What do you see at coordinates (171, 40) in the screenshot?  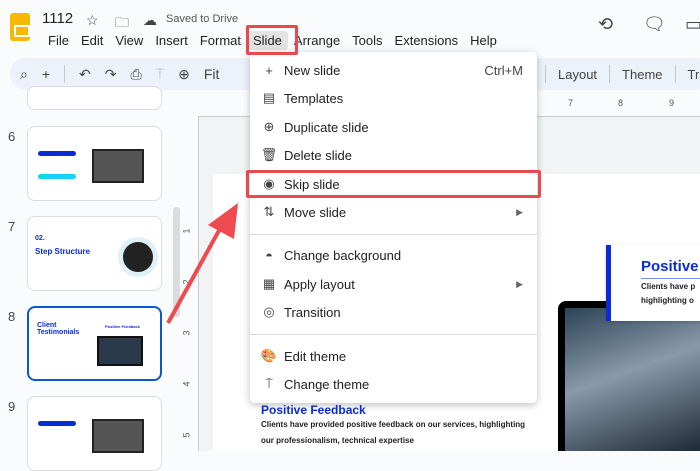 I see `menu-insert: Insert` at bounding box center [171, 40].